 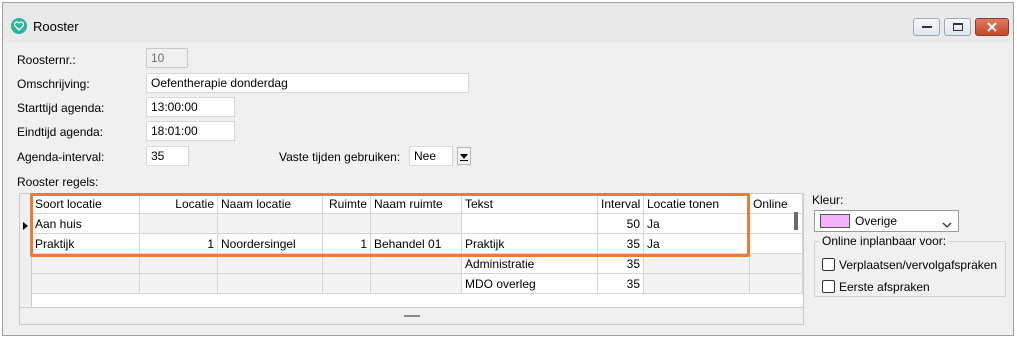 What do you see at coordinates (60, 132) in the screenshot?
I see `eindtijd-label: Eindtijd agenda:` at bounding box center [60, 132].